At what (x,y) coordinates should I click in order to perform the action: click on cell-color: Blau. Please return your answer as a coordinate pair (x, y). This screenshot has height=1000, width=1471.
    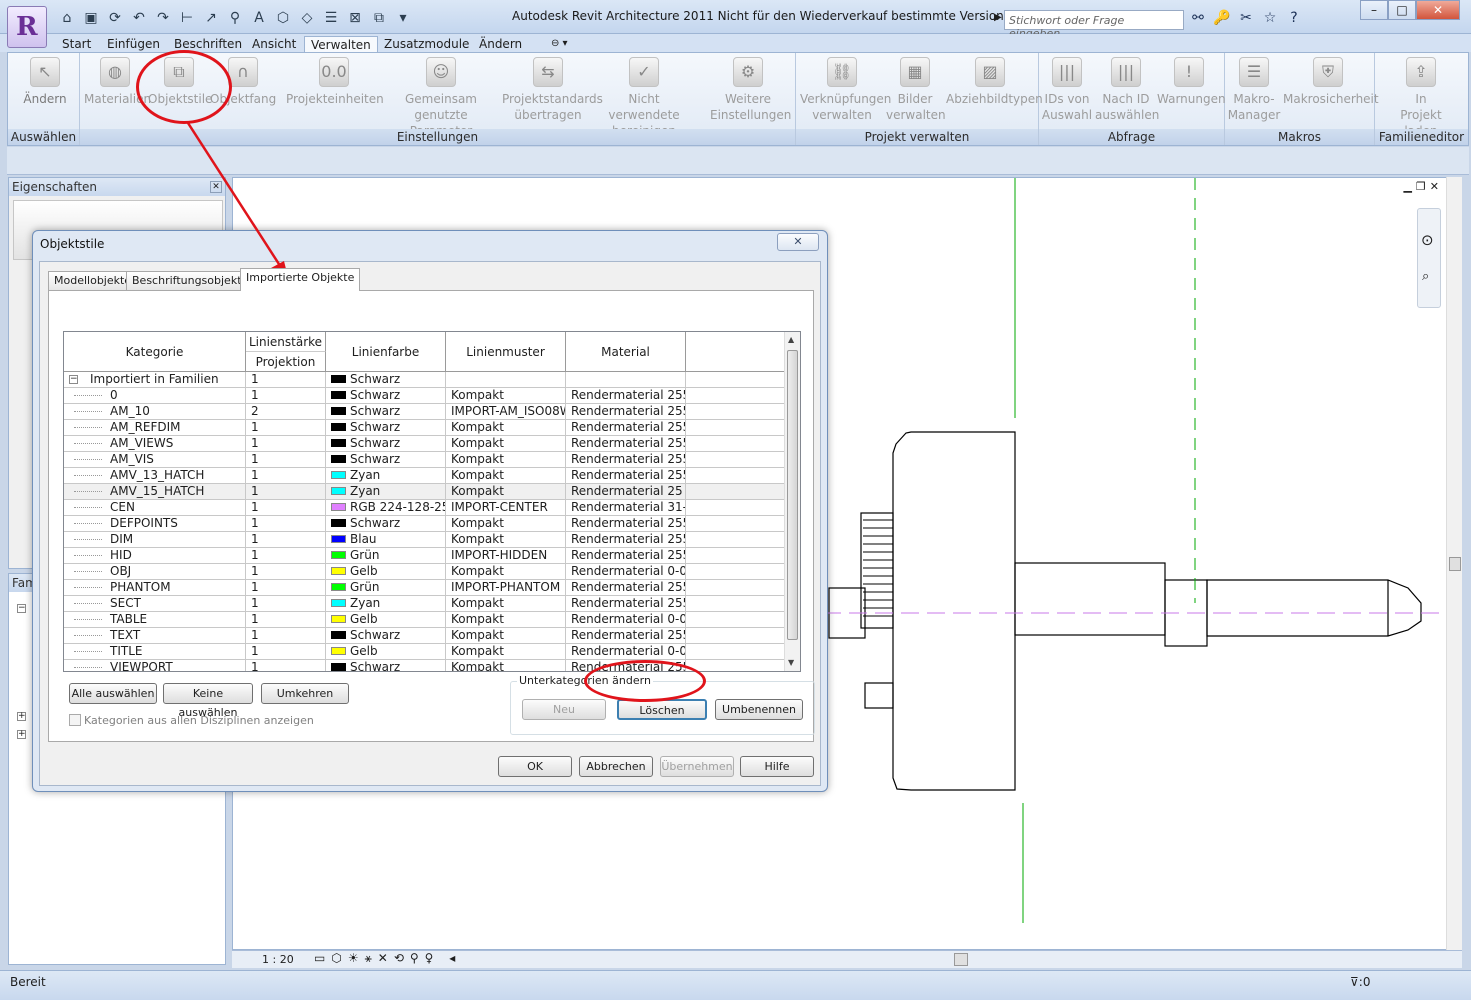
    Looking at the image, I should click on (386, 540).